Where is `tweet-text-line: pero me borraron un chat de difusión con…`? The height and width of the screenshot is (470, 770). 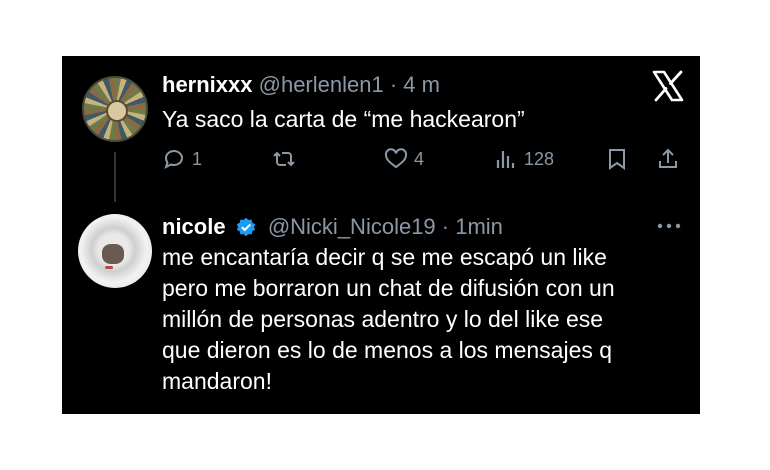
tweet-text-line: pero me borraron un chat de difusión con… is located at coordinates (388, 288).